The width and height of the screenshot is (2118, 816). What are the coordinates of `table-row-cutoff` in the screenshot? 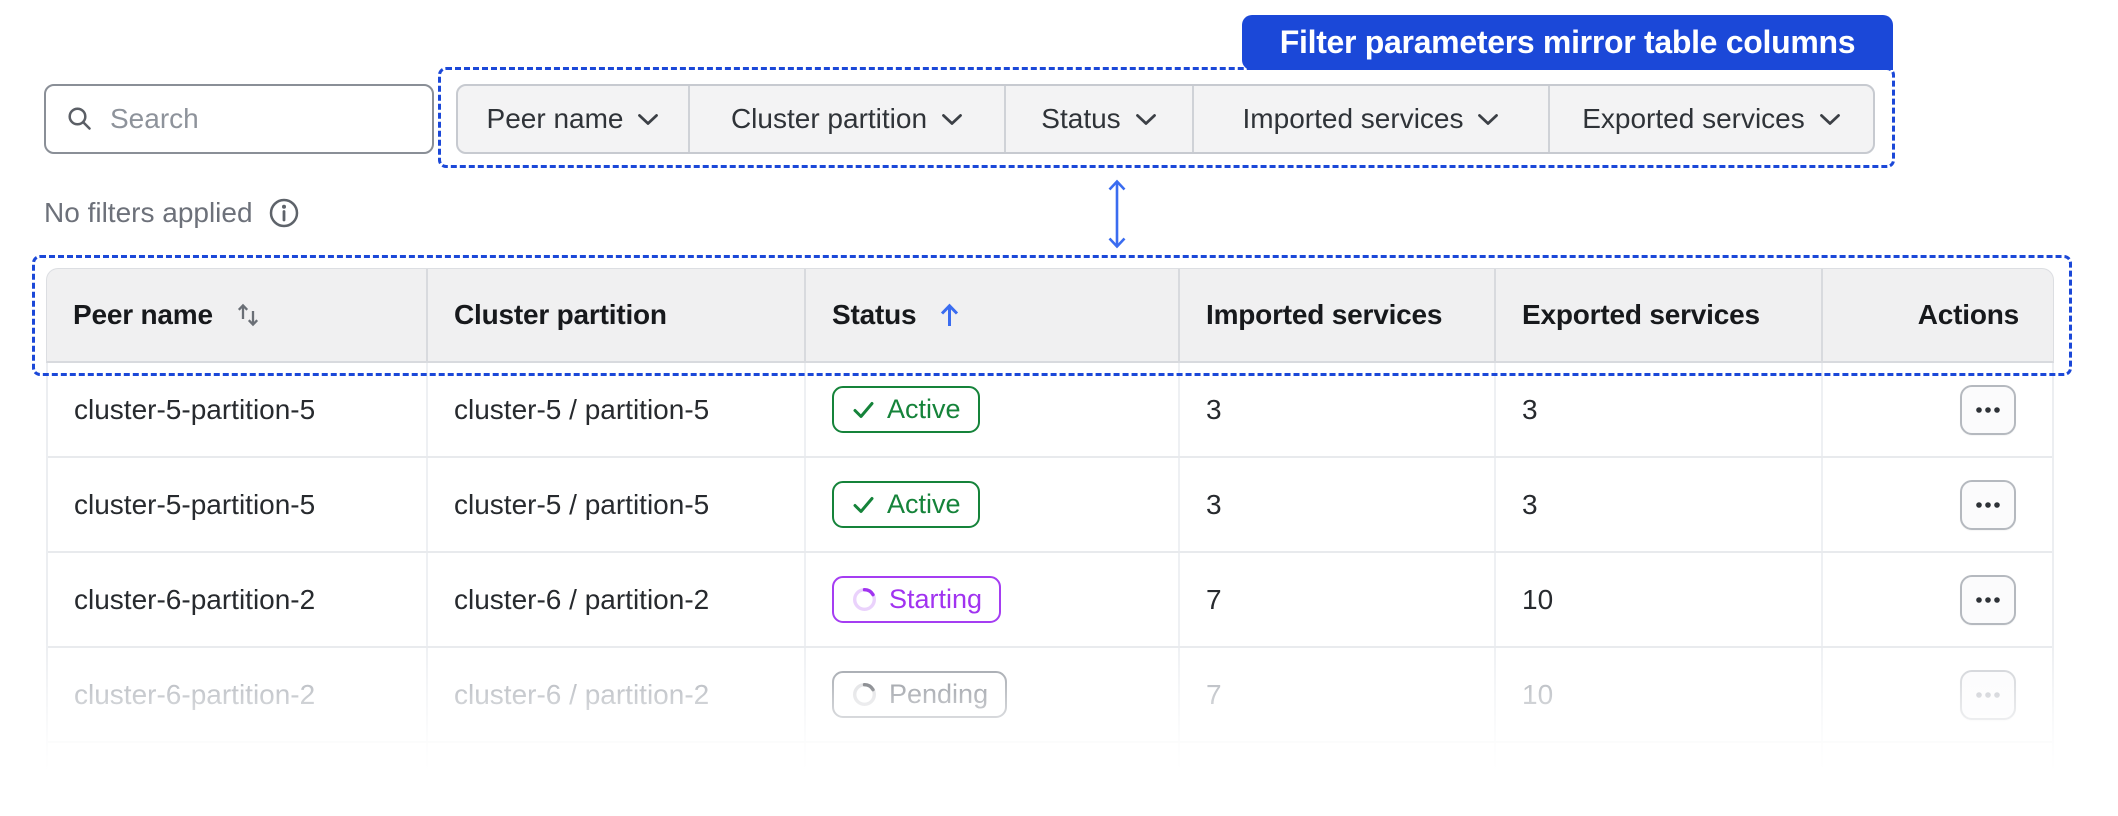 It's located at (1050, 766).